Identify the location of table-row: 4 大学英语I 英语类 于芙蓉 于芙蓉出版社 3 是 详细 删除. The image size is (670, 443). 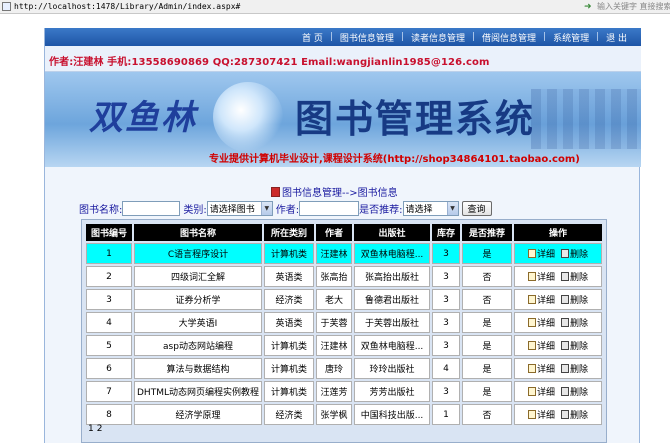
(344, 322).